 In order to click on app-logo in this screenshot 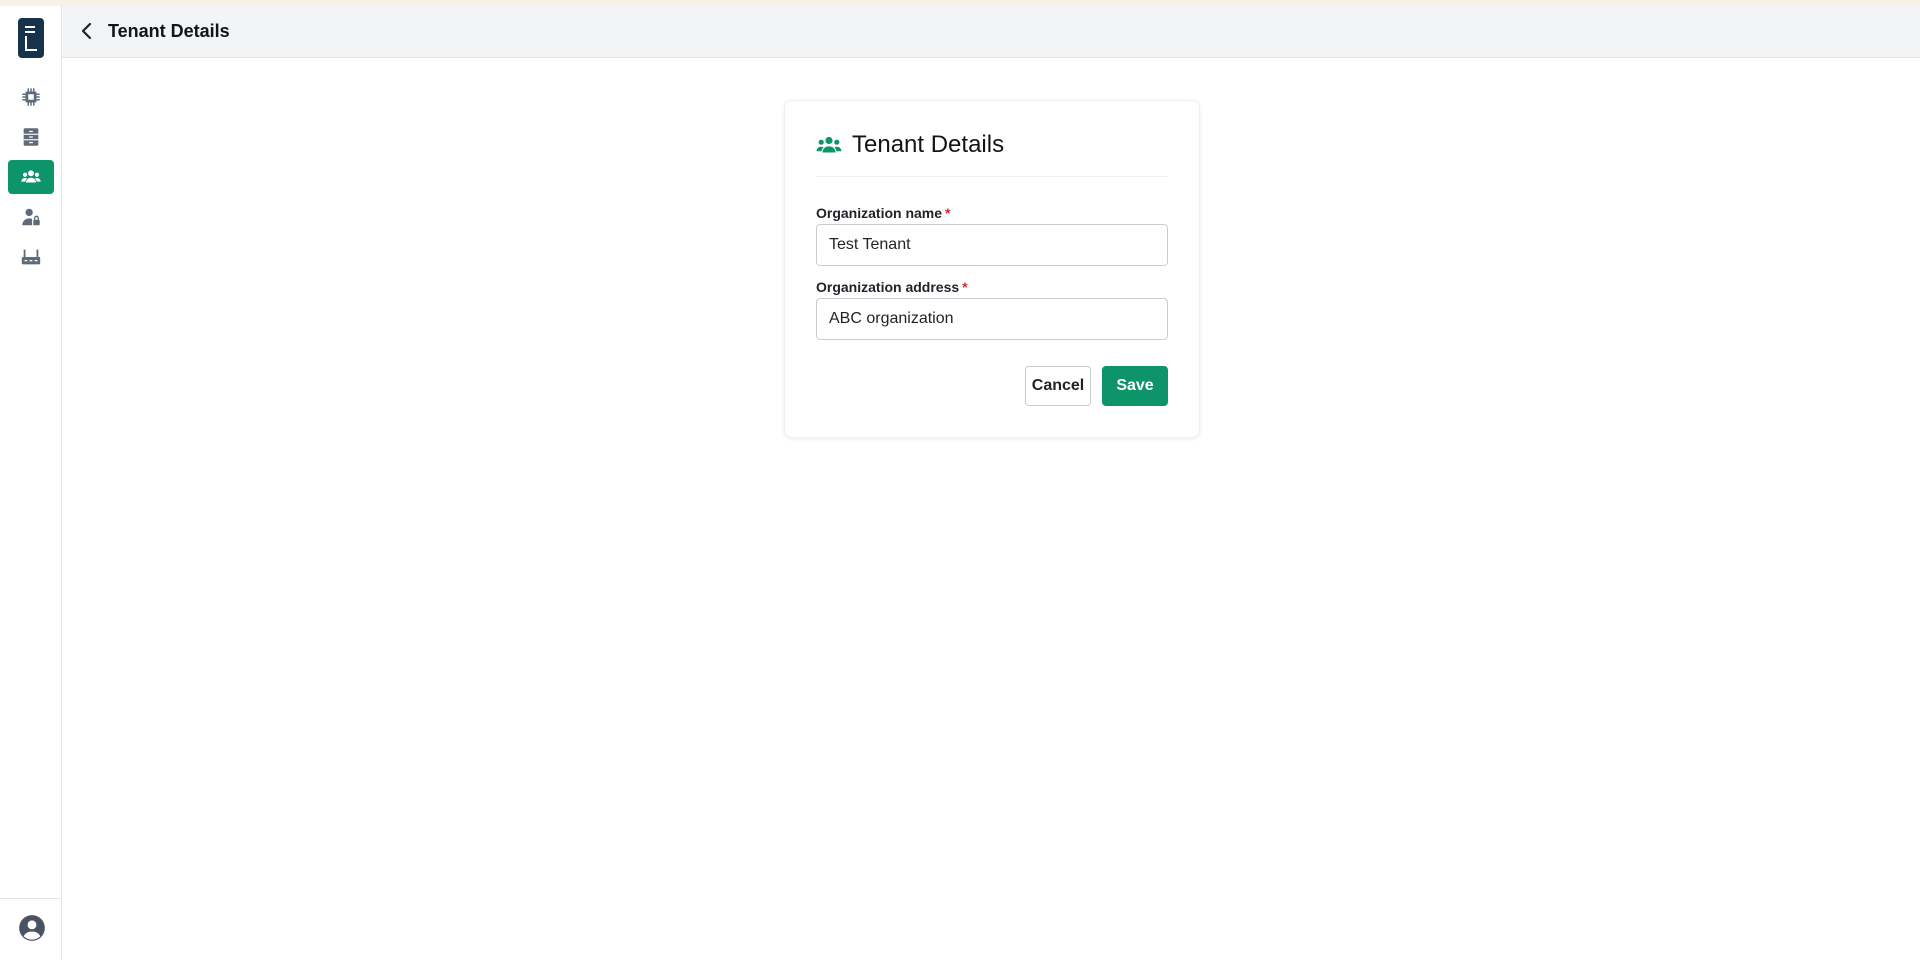, I will do `click(31, 38)`.